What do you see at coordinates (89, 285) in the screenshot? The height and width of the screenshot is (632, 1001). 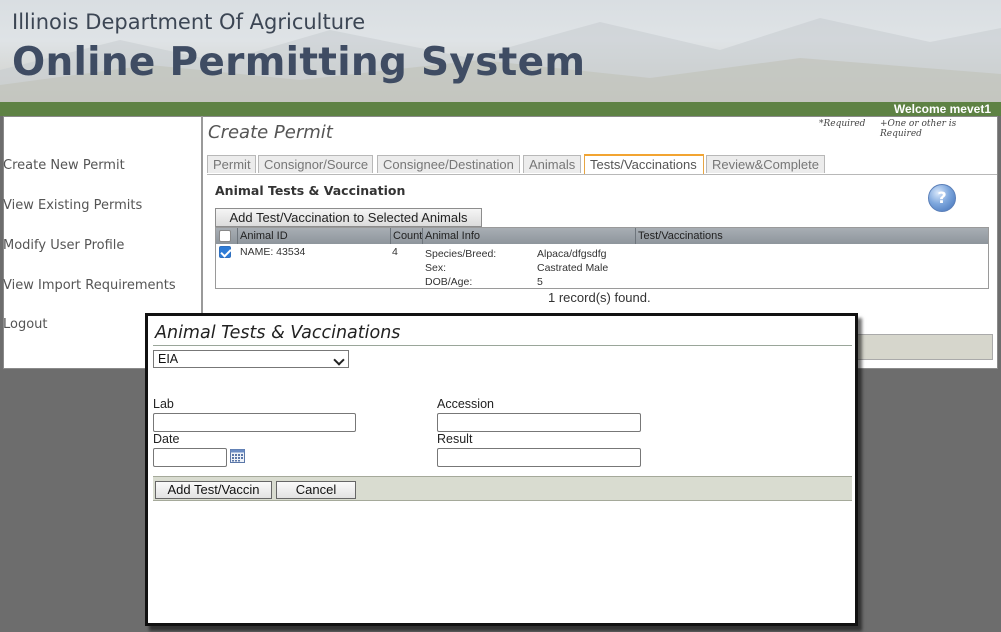 I see `sidebar-item-view-import-requirements: View Import Requirements` at bounding box center [89, 285].